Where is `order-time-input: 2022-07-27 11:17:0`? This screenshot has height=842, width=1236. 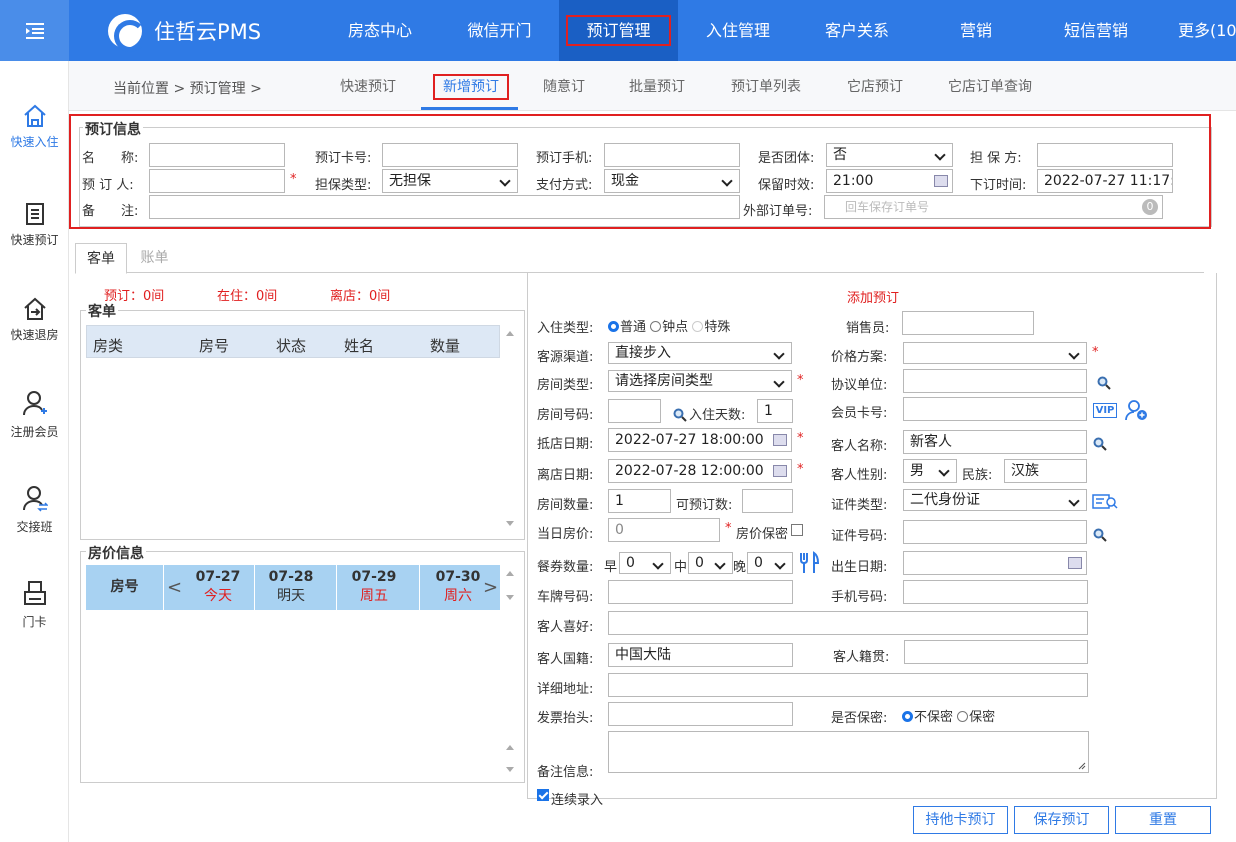 order-time-input: 2022-07-27 11:17:0 is located at coordinates (1105, 181).